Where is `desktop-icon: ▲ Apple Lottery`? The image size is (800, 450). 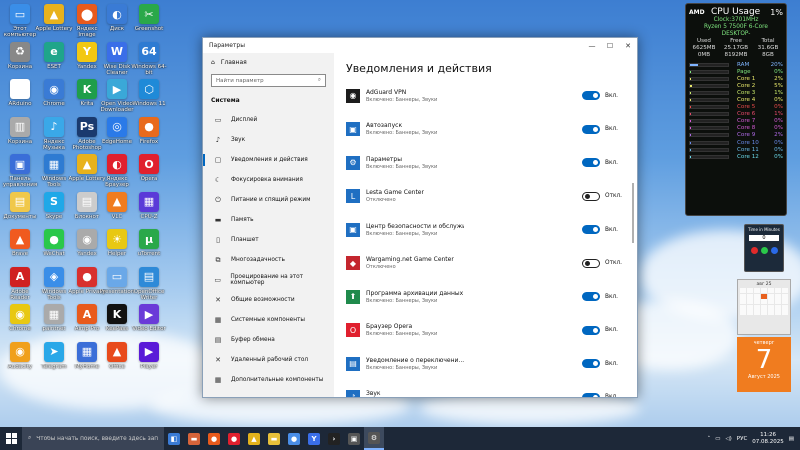 desktop-icon: ▲ Apple Lottery is located at coordinates (54, 24).